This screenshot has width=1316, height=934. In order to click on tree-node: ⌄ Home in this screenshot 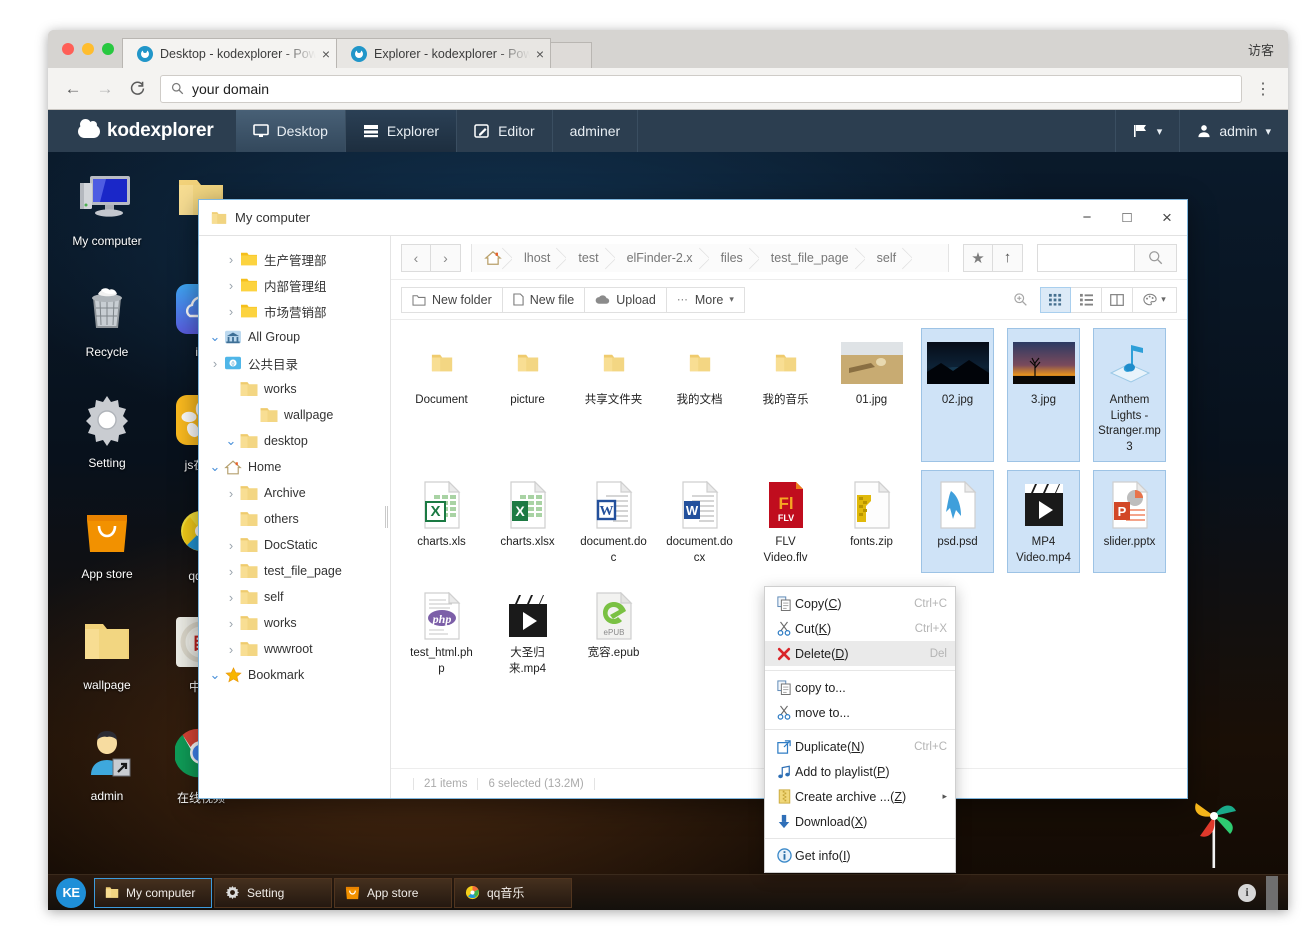, I will do `click(294, 467)`.